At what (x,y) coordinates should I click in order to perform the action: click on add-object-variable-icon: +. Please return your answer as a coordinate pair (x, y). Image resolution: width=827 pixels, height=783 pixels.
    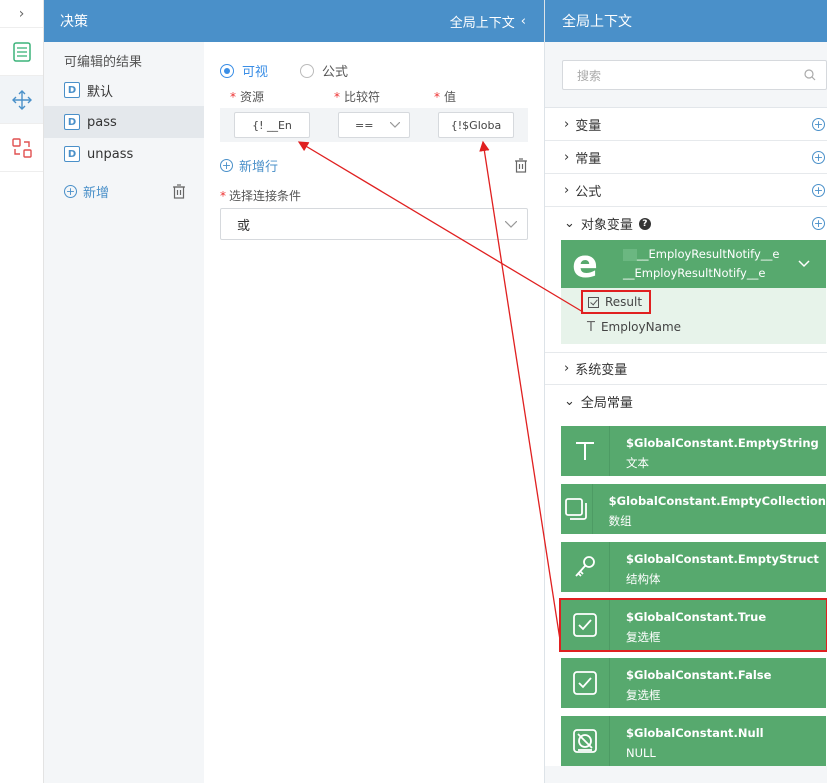
    Looking at the image, I should click on (818, 223).